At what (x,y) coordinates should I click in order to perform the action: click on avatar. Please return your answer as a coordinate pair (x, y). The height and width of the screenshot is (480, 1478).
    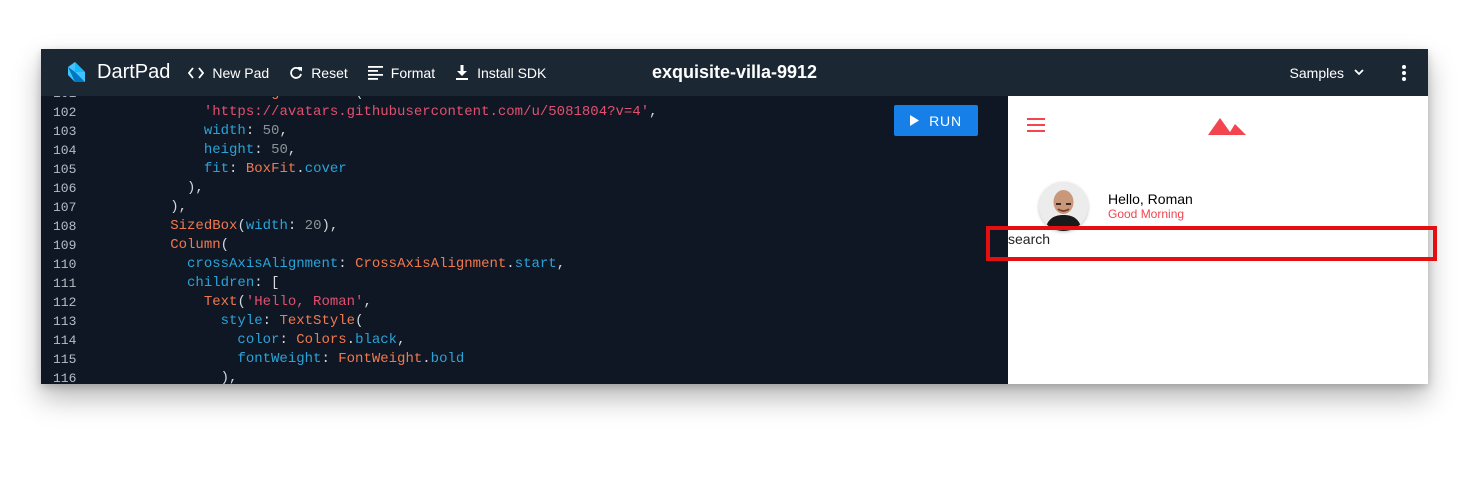
    Looking at the image, I should click on (1063, 206).